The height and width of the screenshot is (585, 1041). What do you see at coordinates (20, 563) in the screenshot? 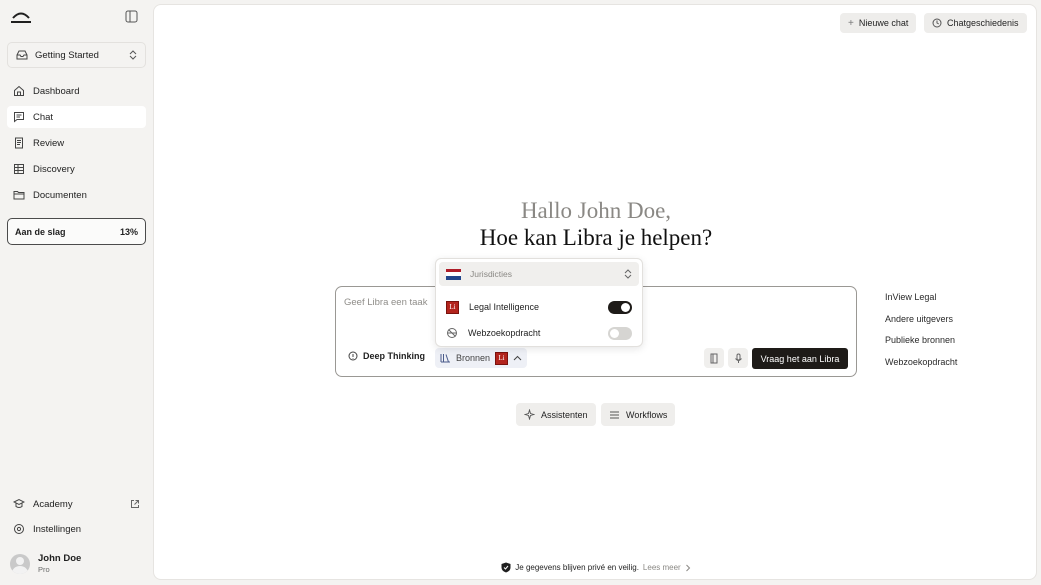
I see `avatar` at bounding box center [20, 563].